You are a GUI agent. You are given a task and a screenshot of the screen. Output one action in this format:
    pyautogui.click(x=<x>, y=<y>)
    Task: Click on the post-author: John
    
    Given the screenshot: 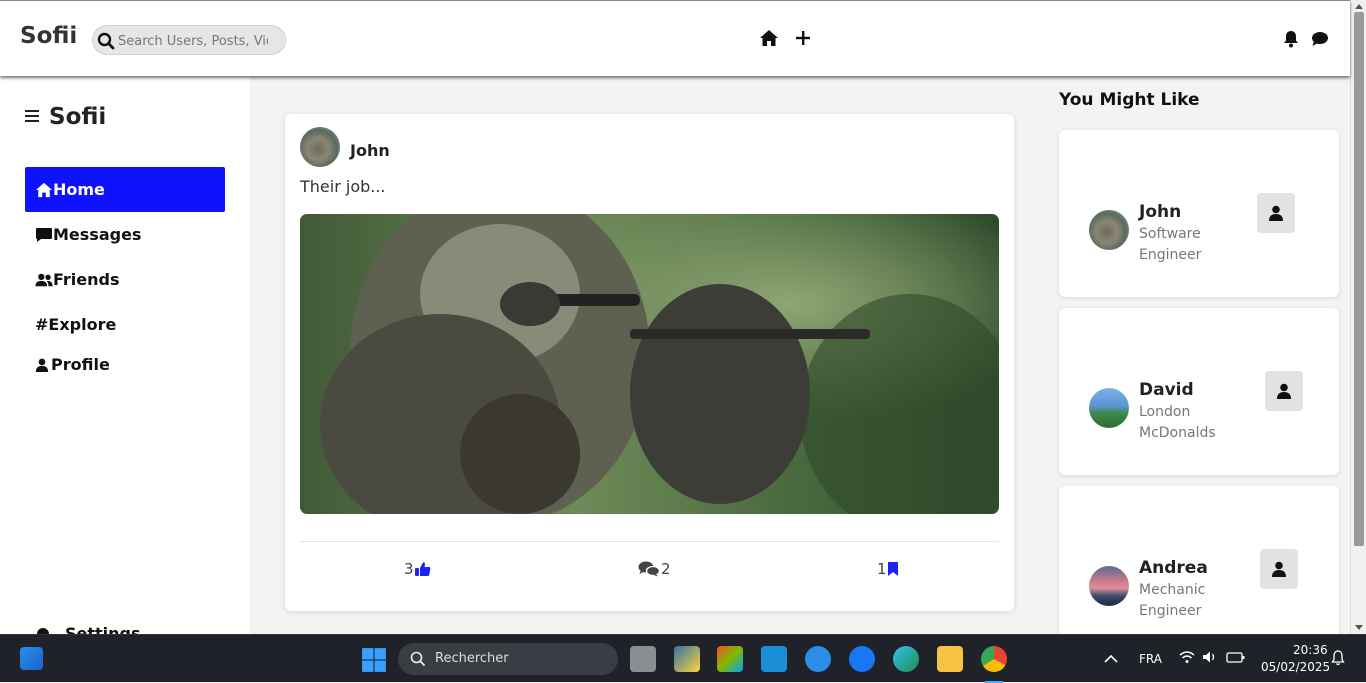 What is the action you would take?
    pyautogui.click(x=370, y=150)
    